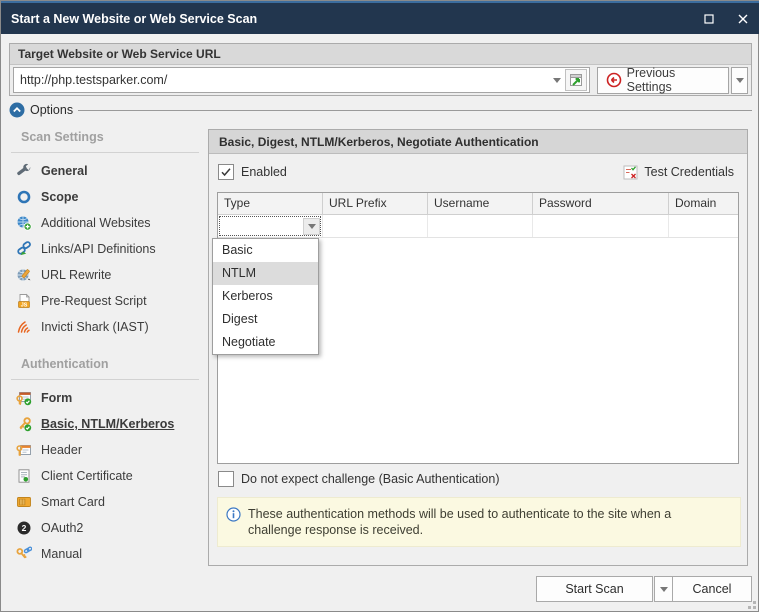  I want to click on sidebar-item-additional-websites: Additional Websites, so click(105, 223).